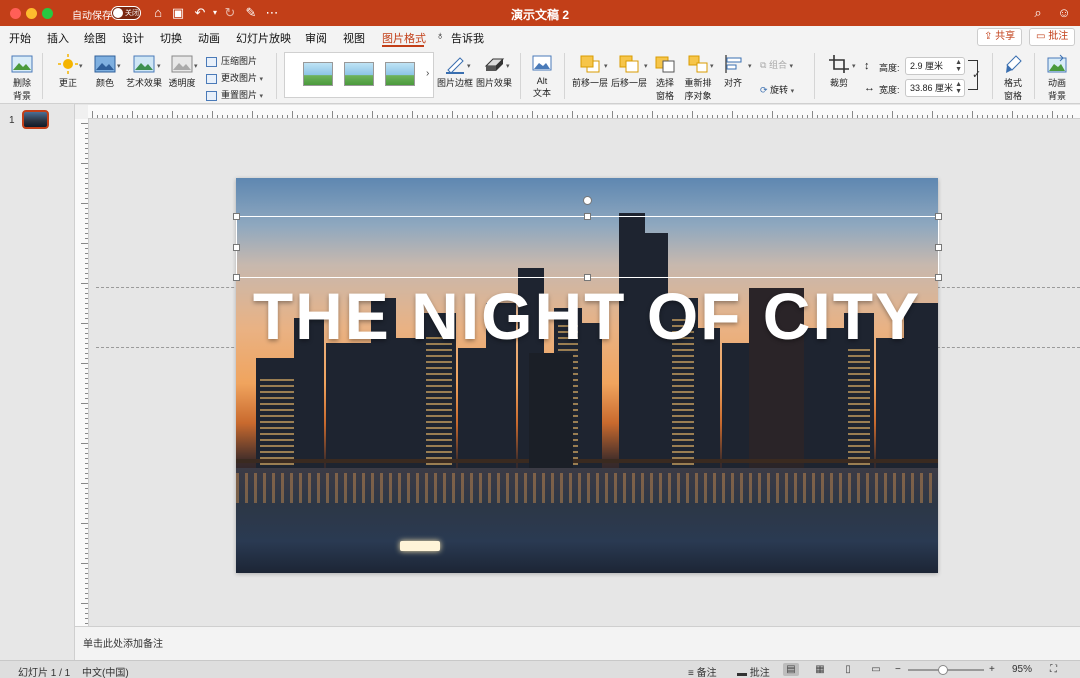  Describe the element at coordinates (958, 88) in the screenshot. I see `width-stepper: ▲ ▼` at that location.